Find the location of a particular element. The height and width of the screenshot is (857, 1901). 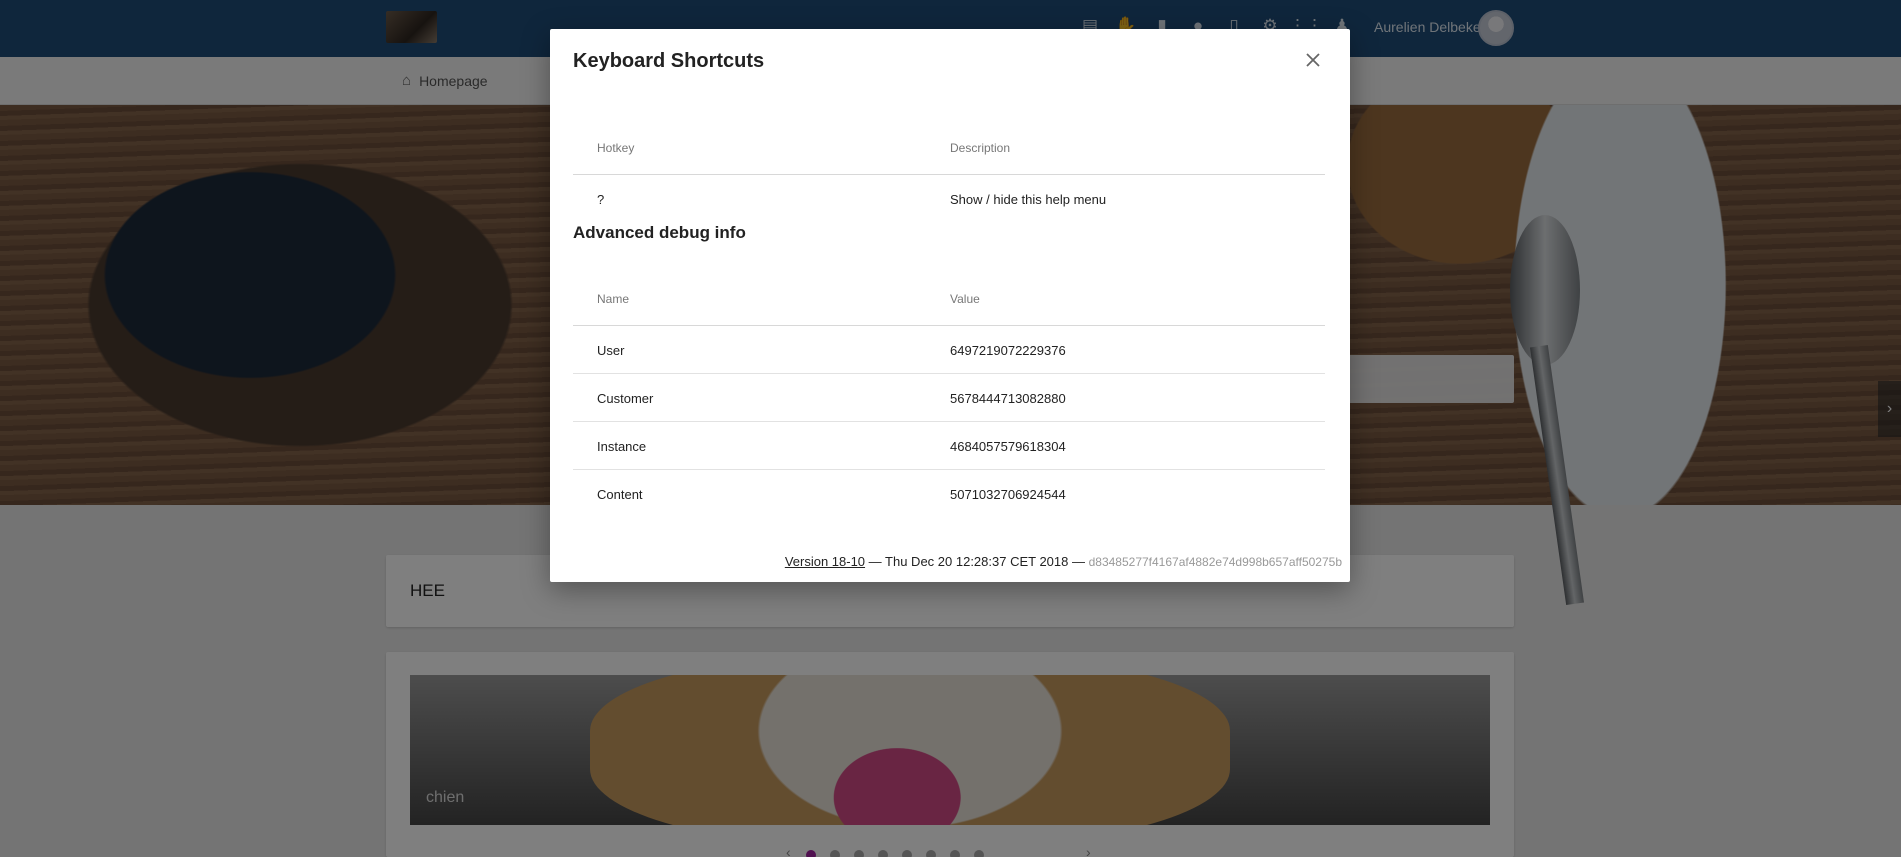

commit-hash: d83485277f4167af4882e74d998b657aff50275b is located at coordinates (1215, 562).